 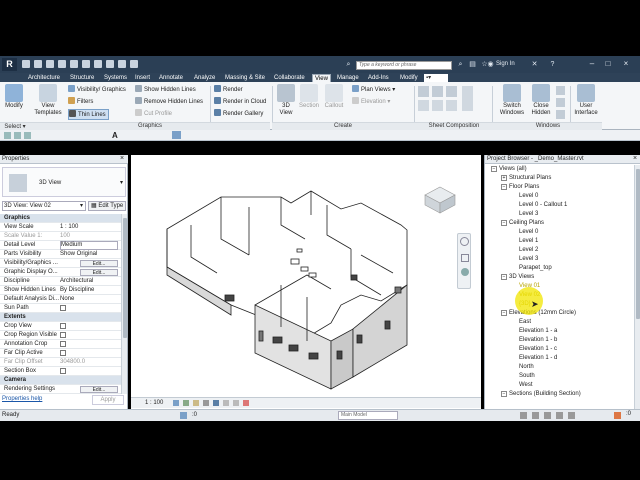 I want to click on sheet-icon, so click(x=423, y=91).